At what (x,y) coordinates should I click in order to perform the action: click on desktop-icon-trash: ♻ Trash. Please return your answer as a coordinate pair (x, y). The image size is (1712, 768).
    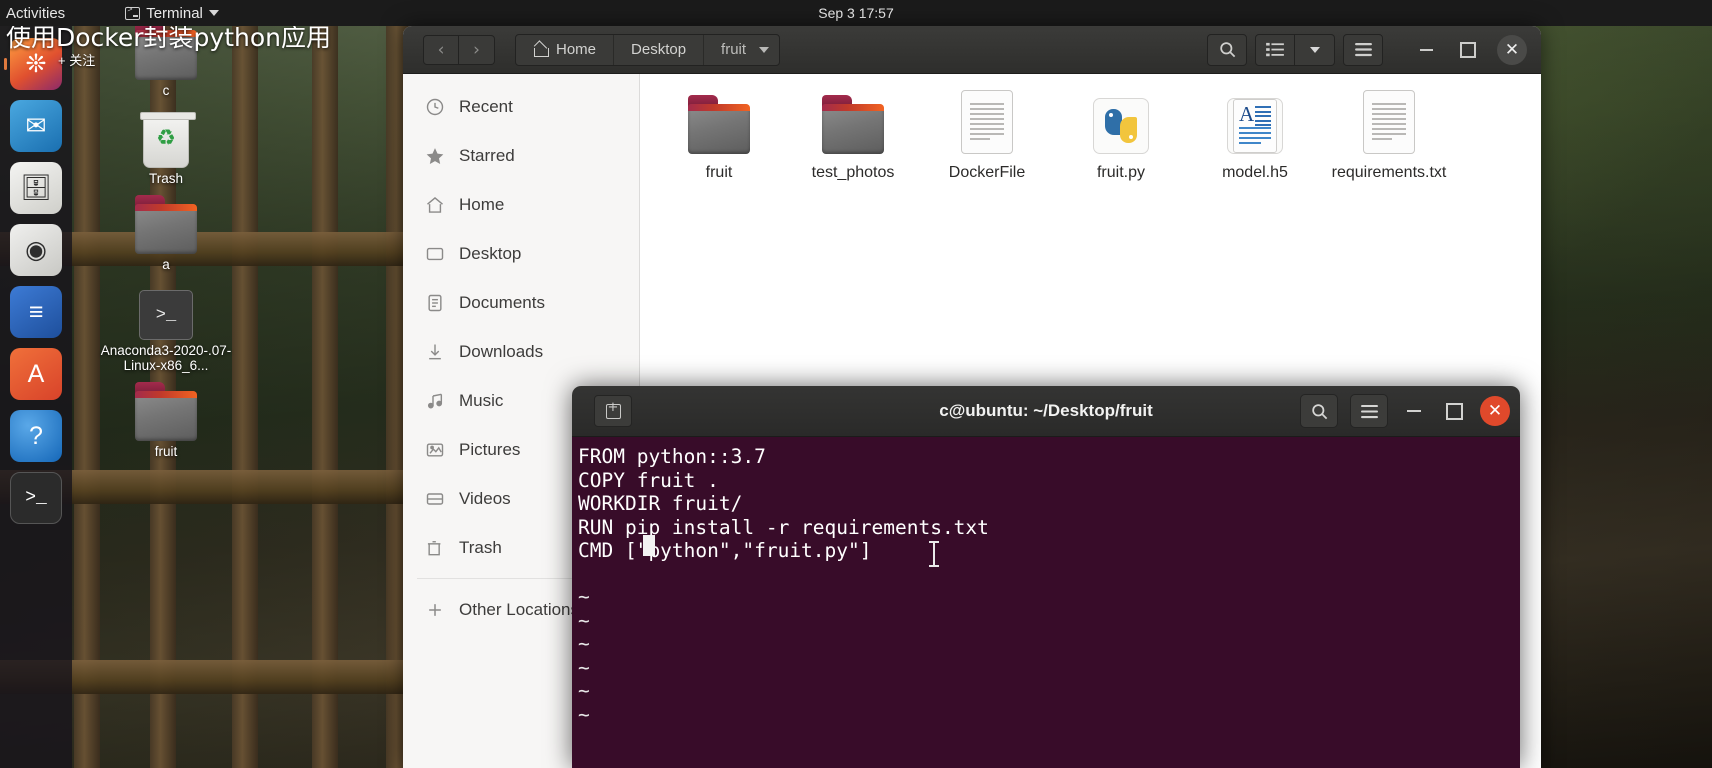
    Looking at the image, I should click on (166, 149).